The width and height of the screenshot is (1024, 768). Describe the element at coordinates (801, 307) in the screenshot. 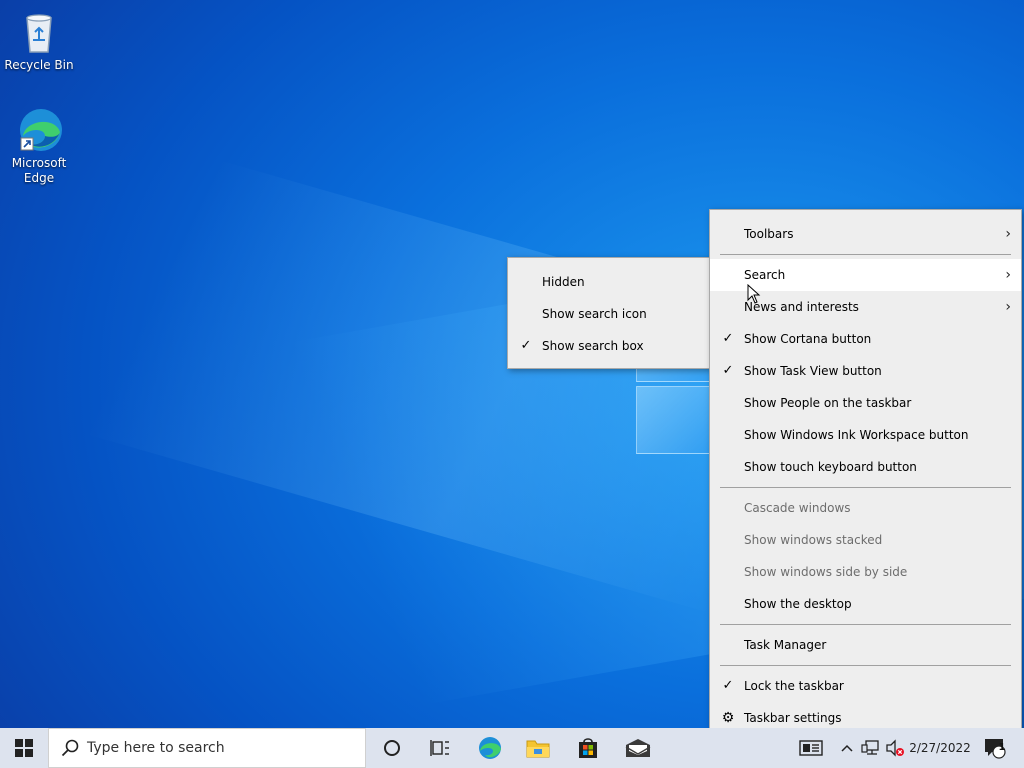

I see `menu-item-label: News and interests` at that location.